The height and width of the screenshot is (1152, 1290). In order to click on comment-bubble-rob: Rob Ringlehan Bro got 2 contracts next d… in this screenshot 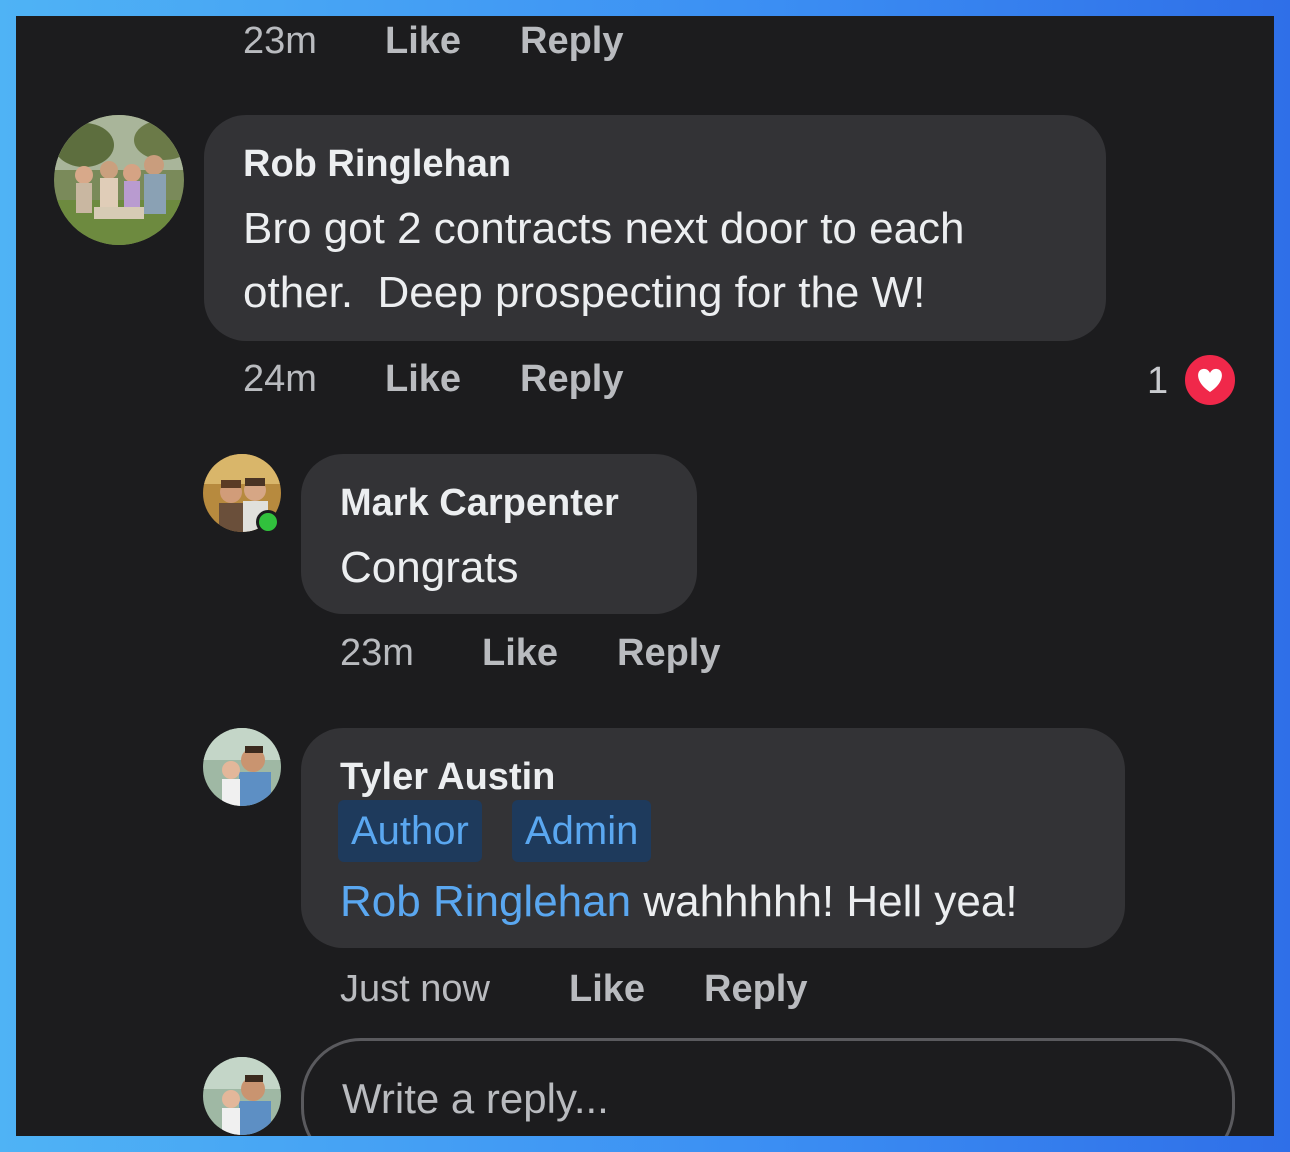, I will do `click(655, 228)`.